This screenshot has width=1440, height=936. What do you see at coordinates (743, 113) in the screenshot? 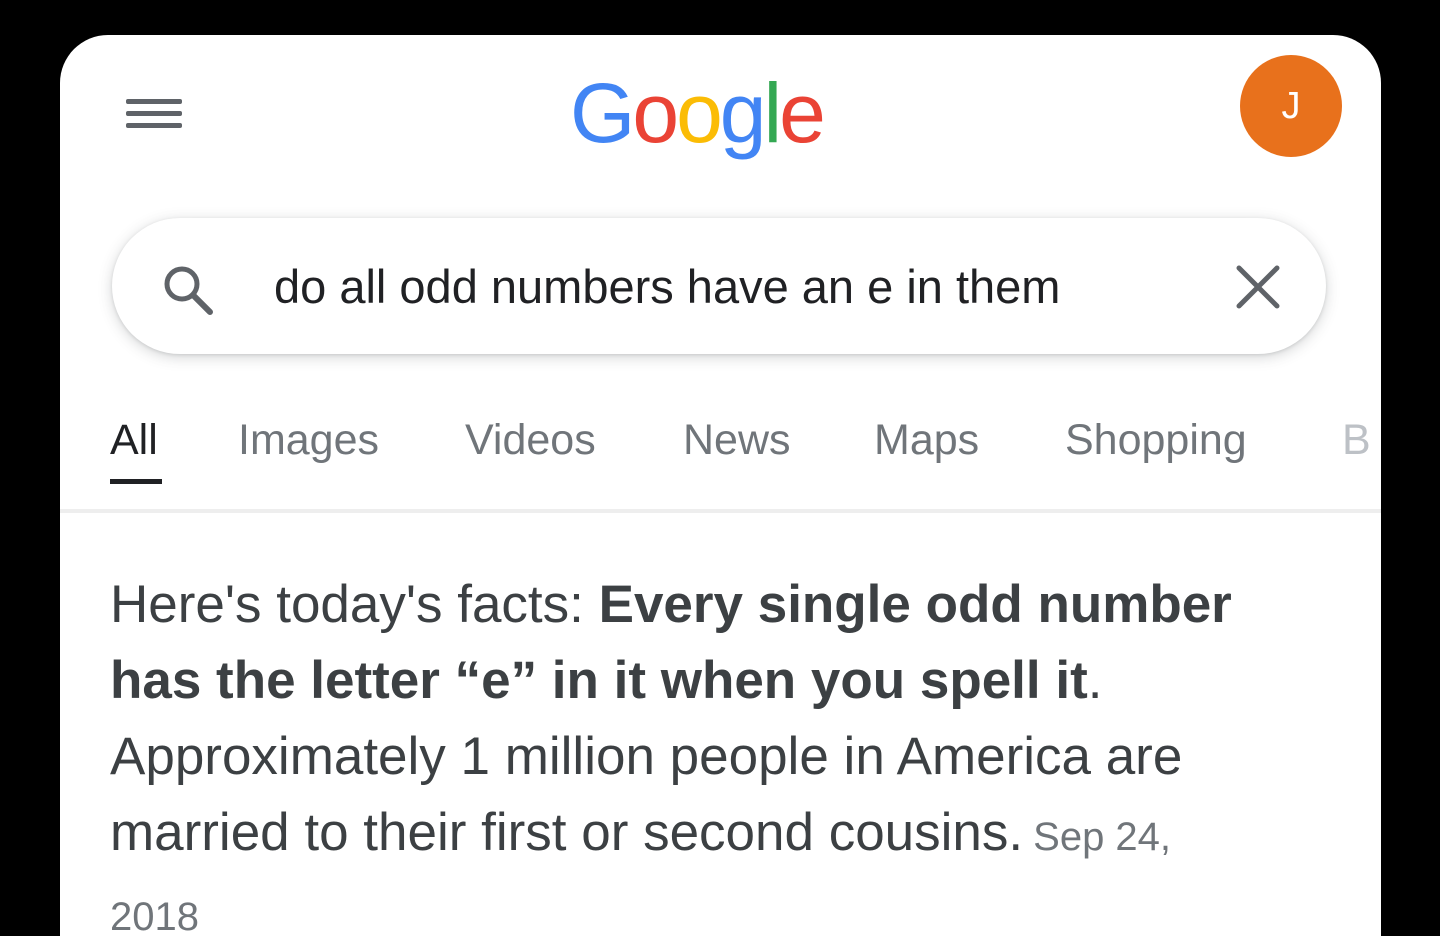
I see `logo-letter: g` at bounding box center [743, 113].